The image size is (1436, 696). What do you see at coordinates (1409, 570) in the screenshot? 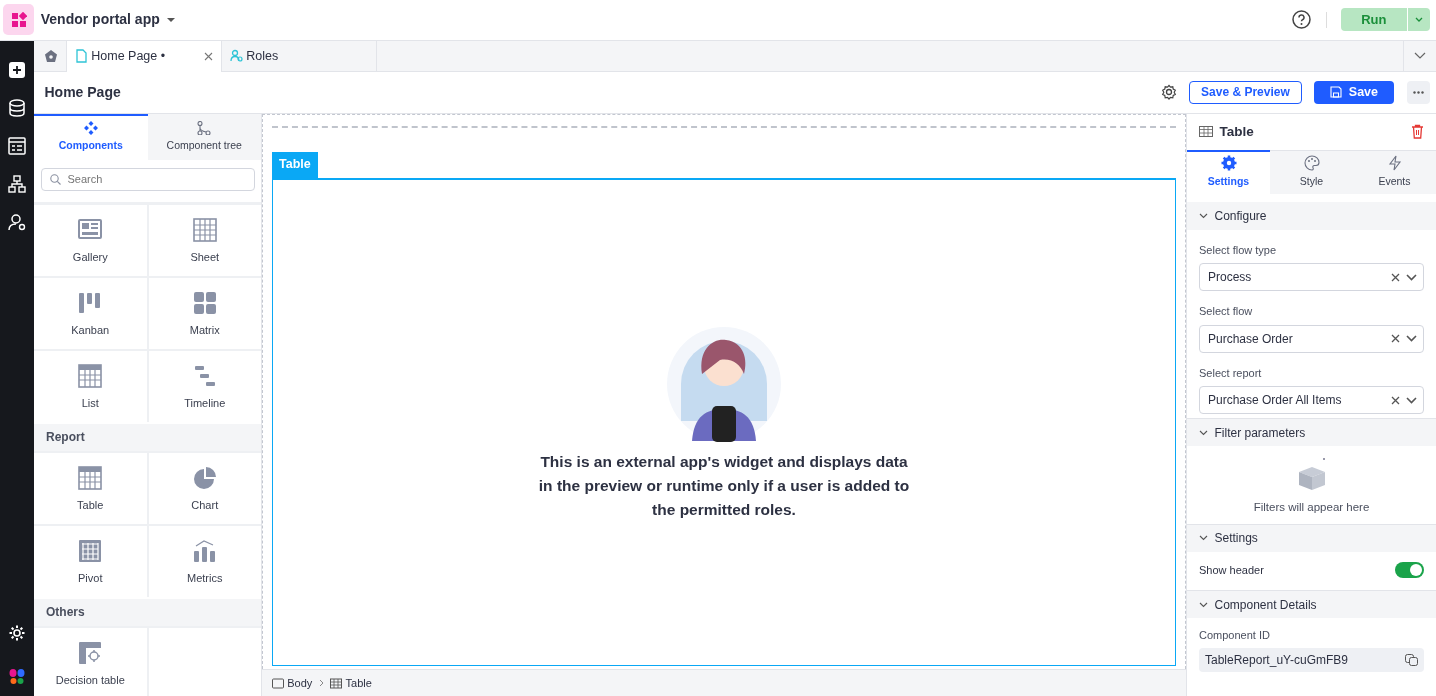
I see `toggle-switch` at bounding box center [1409, 570].